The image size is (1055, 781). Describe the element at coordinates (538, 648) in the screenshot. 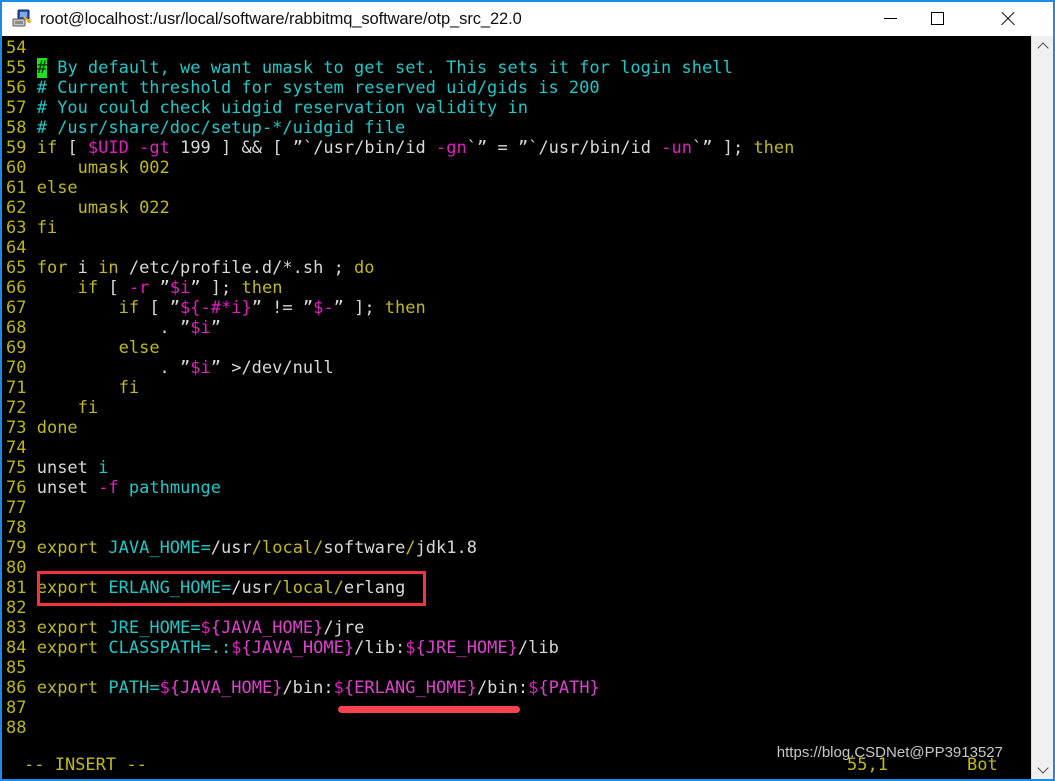

I see `code-token: /lib` at that location.